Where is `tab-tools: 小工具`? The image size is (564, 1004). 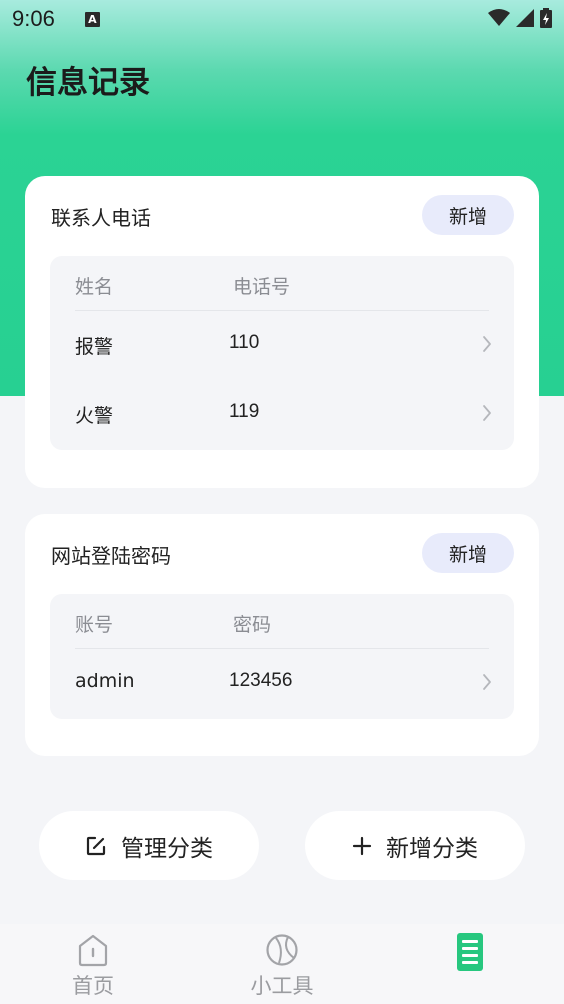 tab-tools: 小工具 is located at coordinates (282, 966).